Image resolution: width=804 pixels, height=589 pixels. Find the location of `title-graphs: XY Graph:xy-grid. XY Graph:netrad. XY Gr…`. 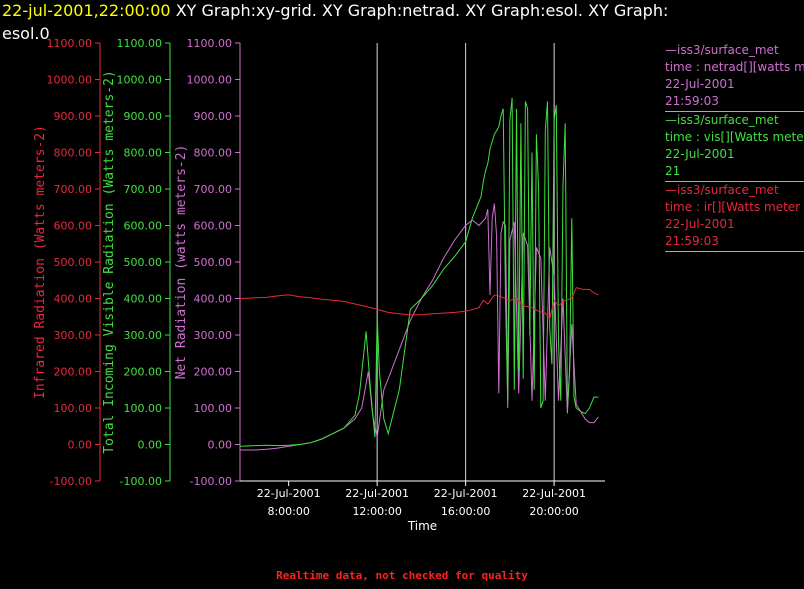

title-graphs: XY Graph:xy-grid. XY Graph:netrad. XY Gr… is located at coordinates (422, 10).